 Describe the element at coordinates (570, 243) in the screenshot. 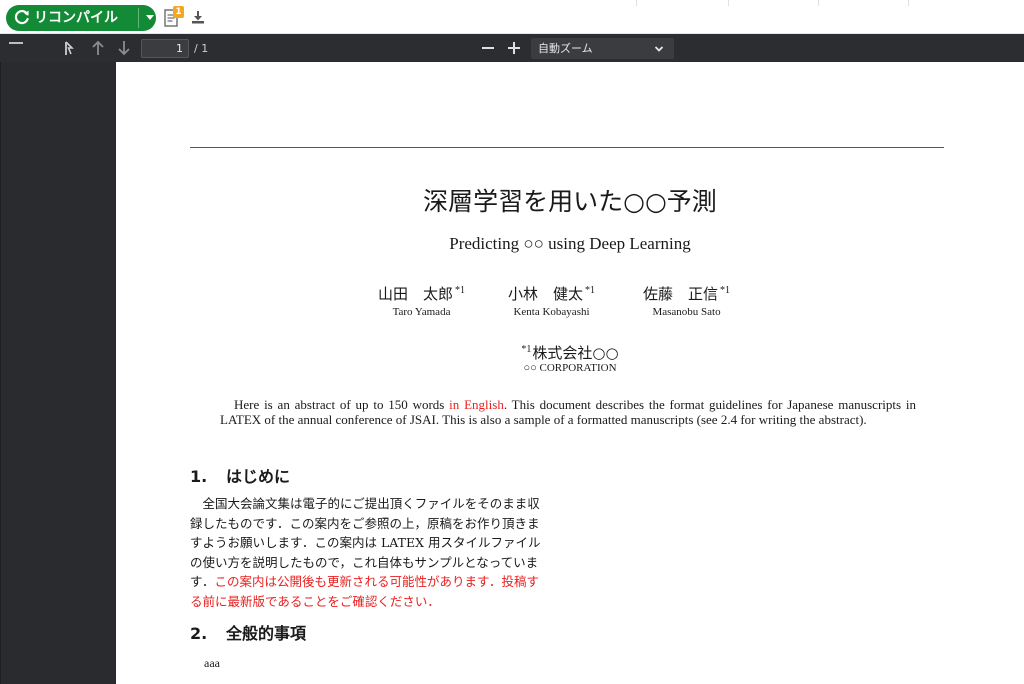

I see `page-subtitle: Predicting ○○ using Deep Learning` at that location.